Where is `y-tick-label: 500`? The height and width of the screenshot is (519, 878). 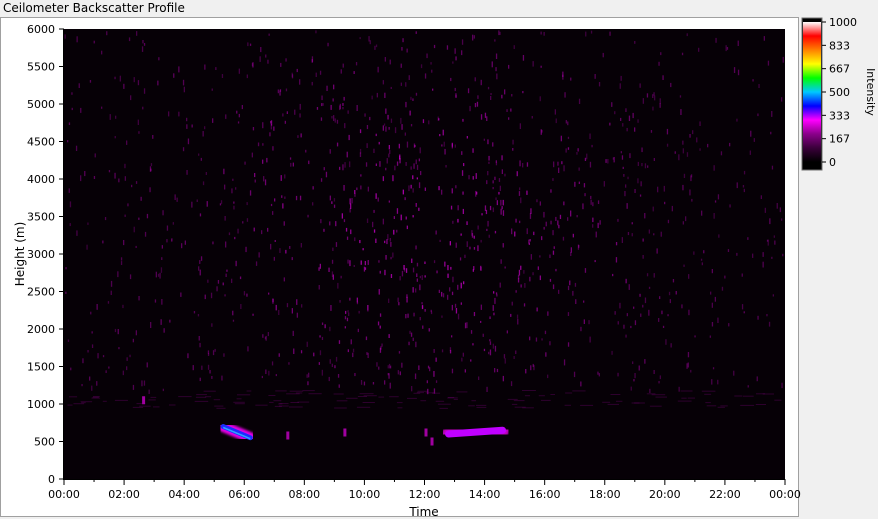
y-tick-label: 500 is located at coordinates (44, 442).